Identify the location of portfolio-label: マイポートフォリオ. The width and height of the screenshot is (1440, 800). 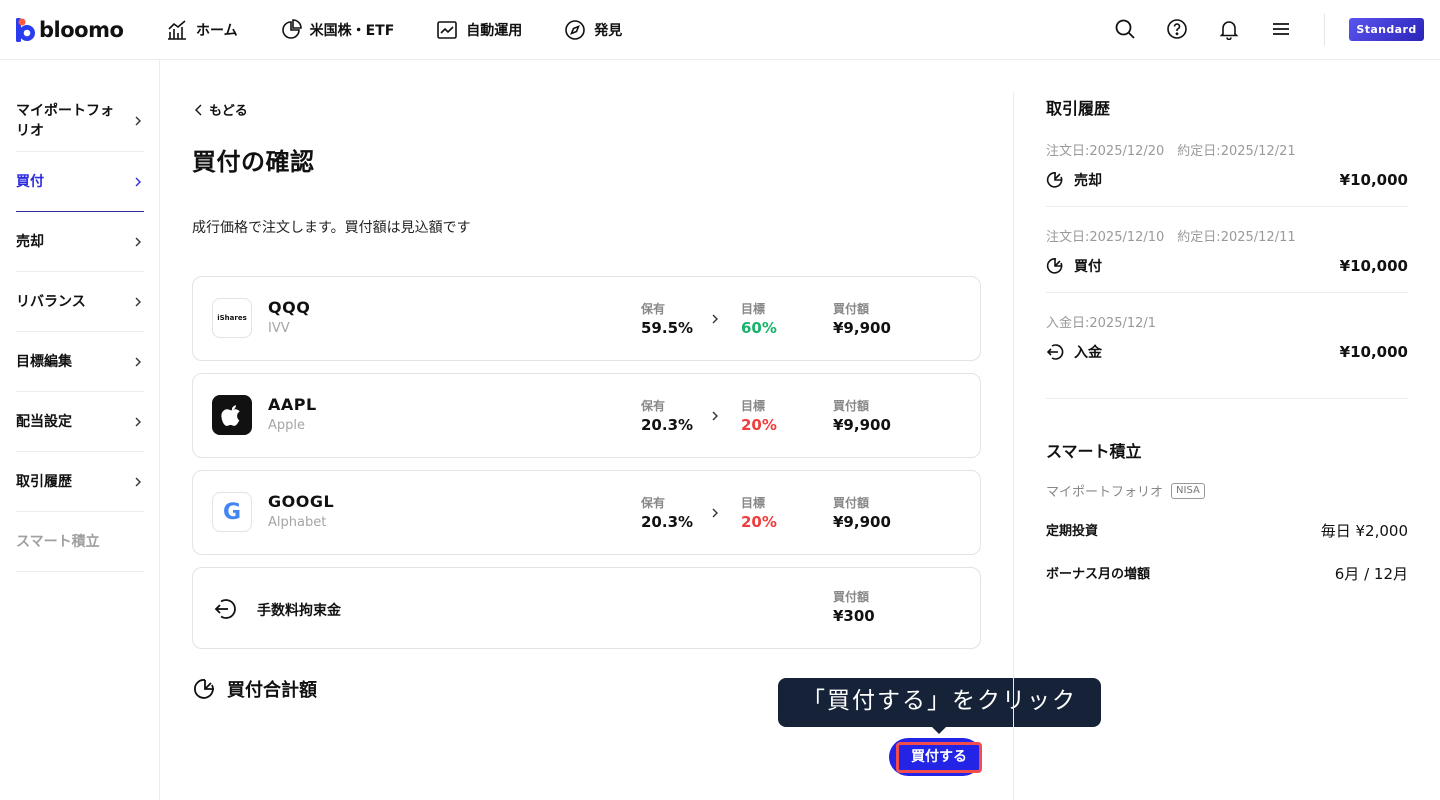
(1105, 492).